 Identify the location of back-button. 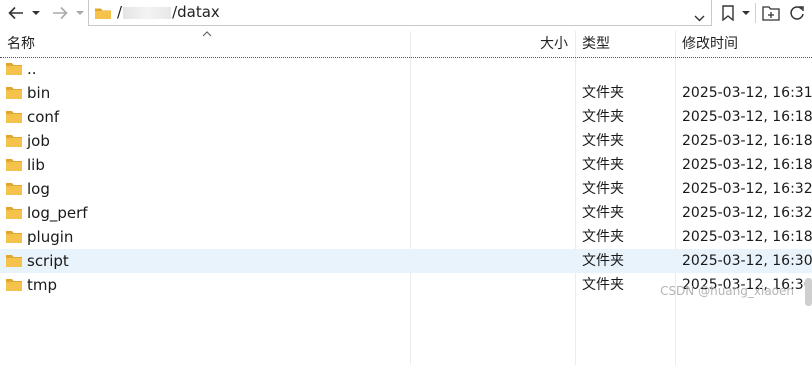
(16, 13).